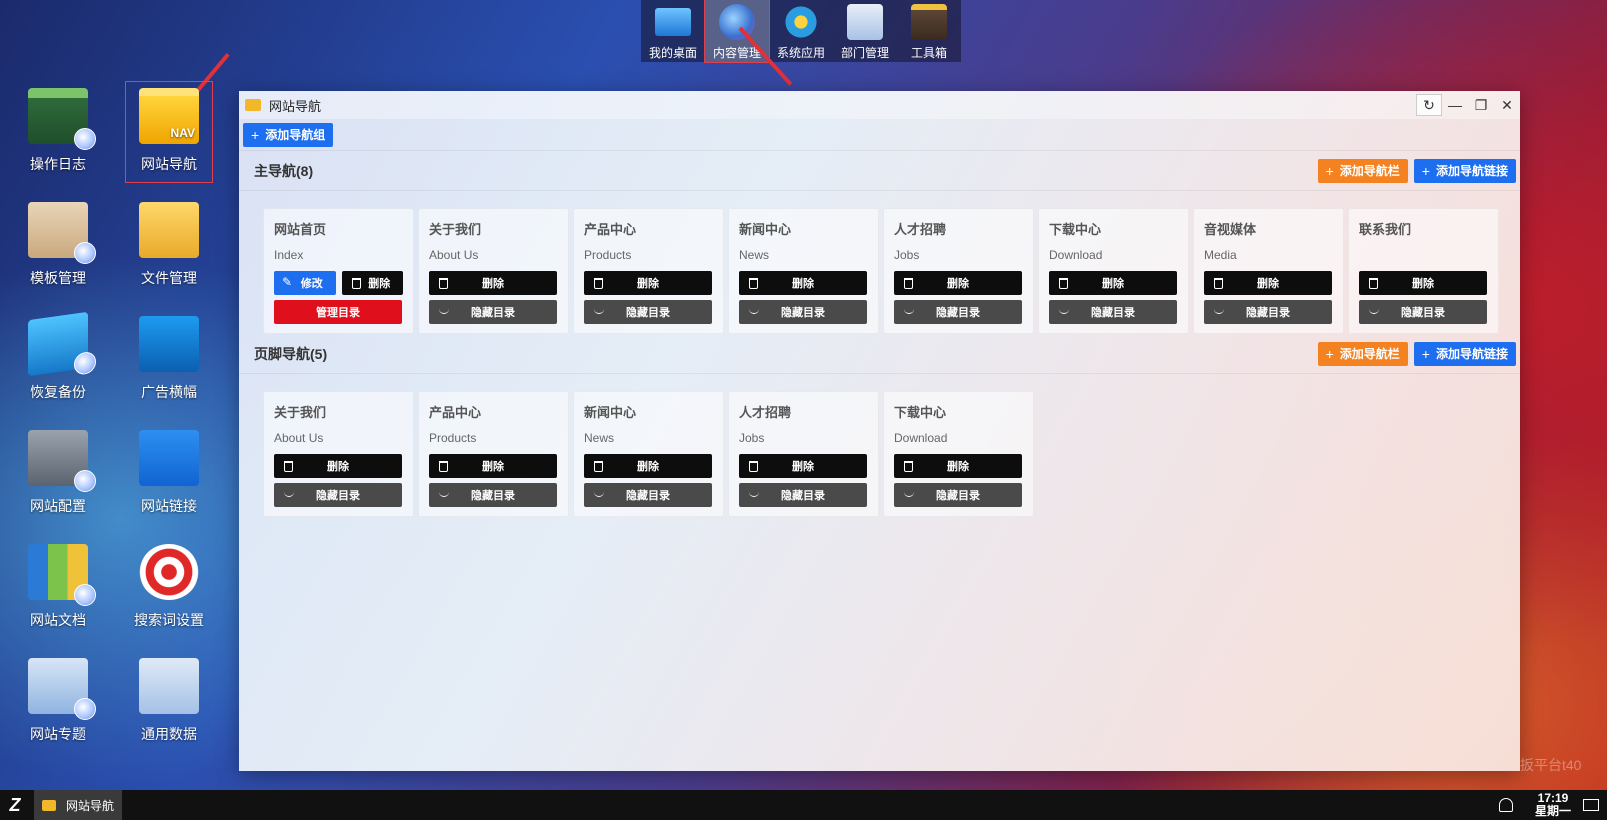 The height and width of the screenshot is (820, 1607). What do you see at coordinates (338, 312) in the screenshot?
I see `manage-dir-button: 管理目录` at bounding box center [338, 312].